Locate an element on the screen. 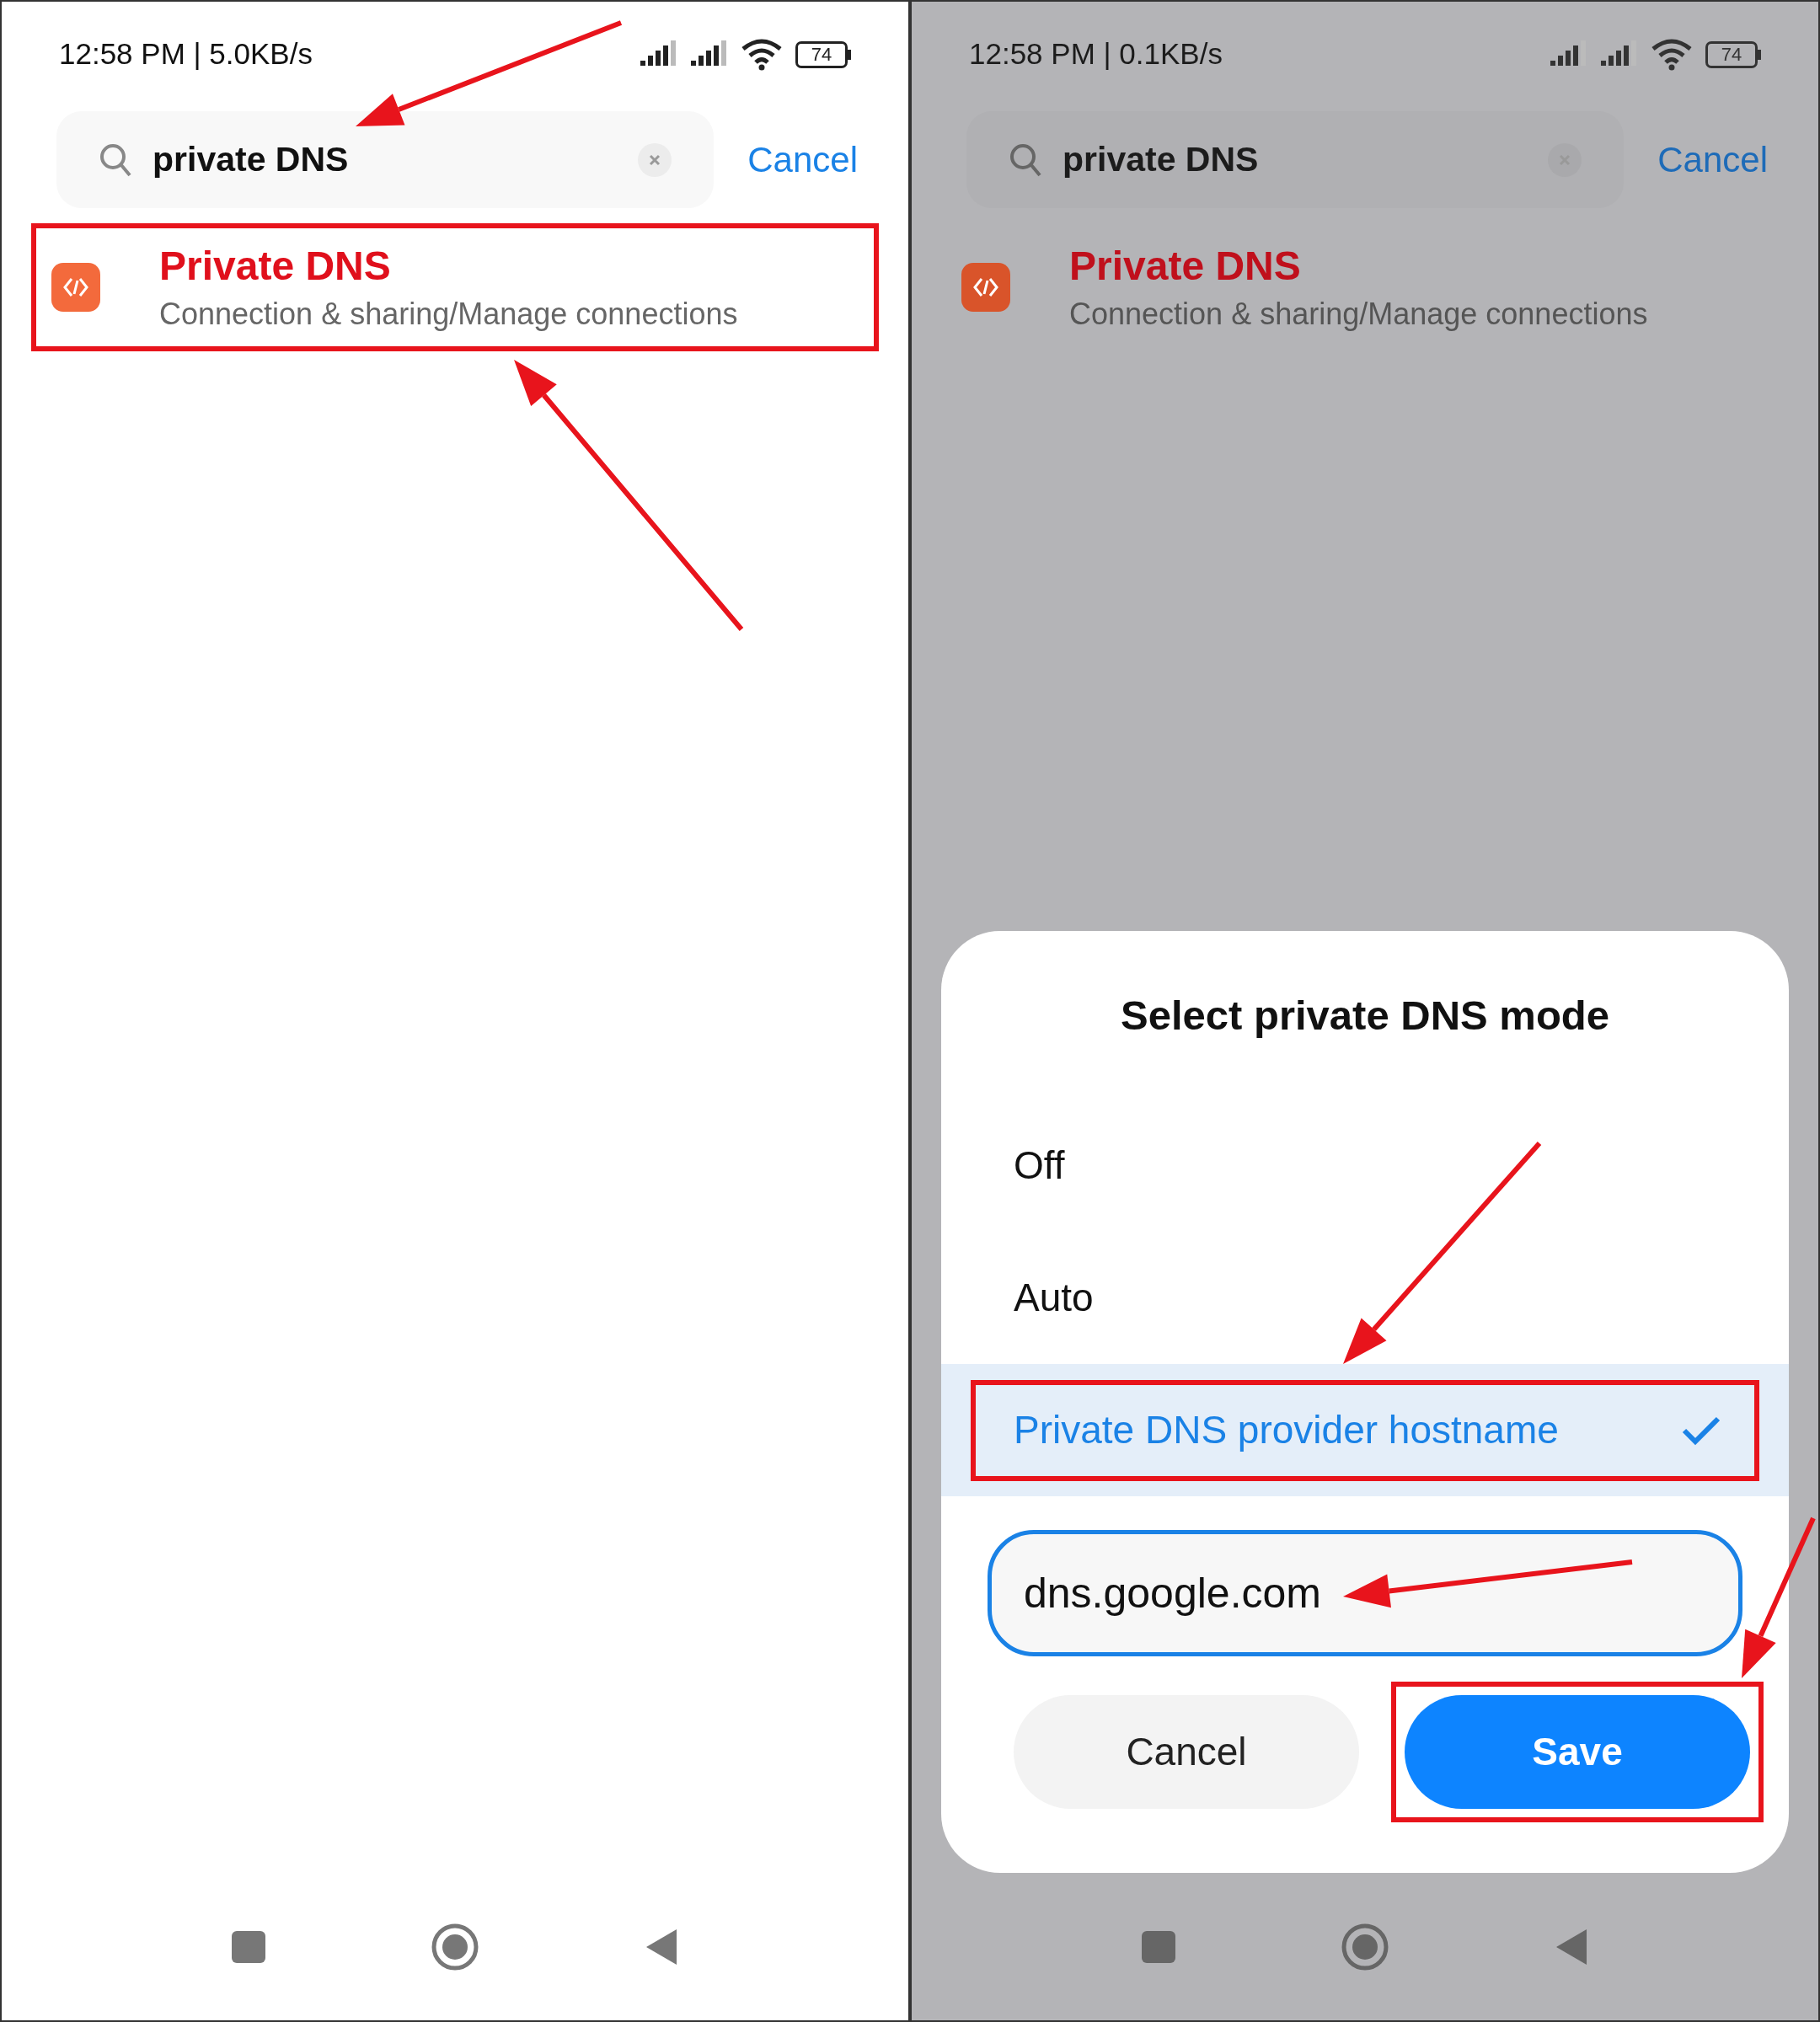 This screenshot has width=1820, height=2022. close-icon is located at coordinates (655, 159).